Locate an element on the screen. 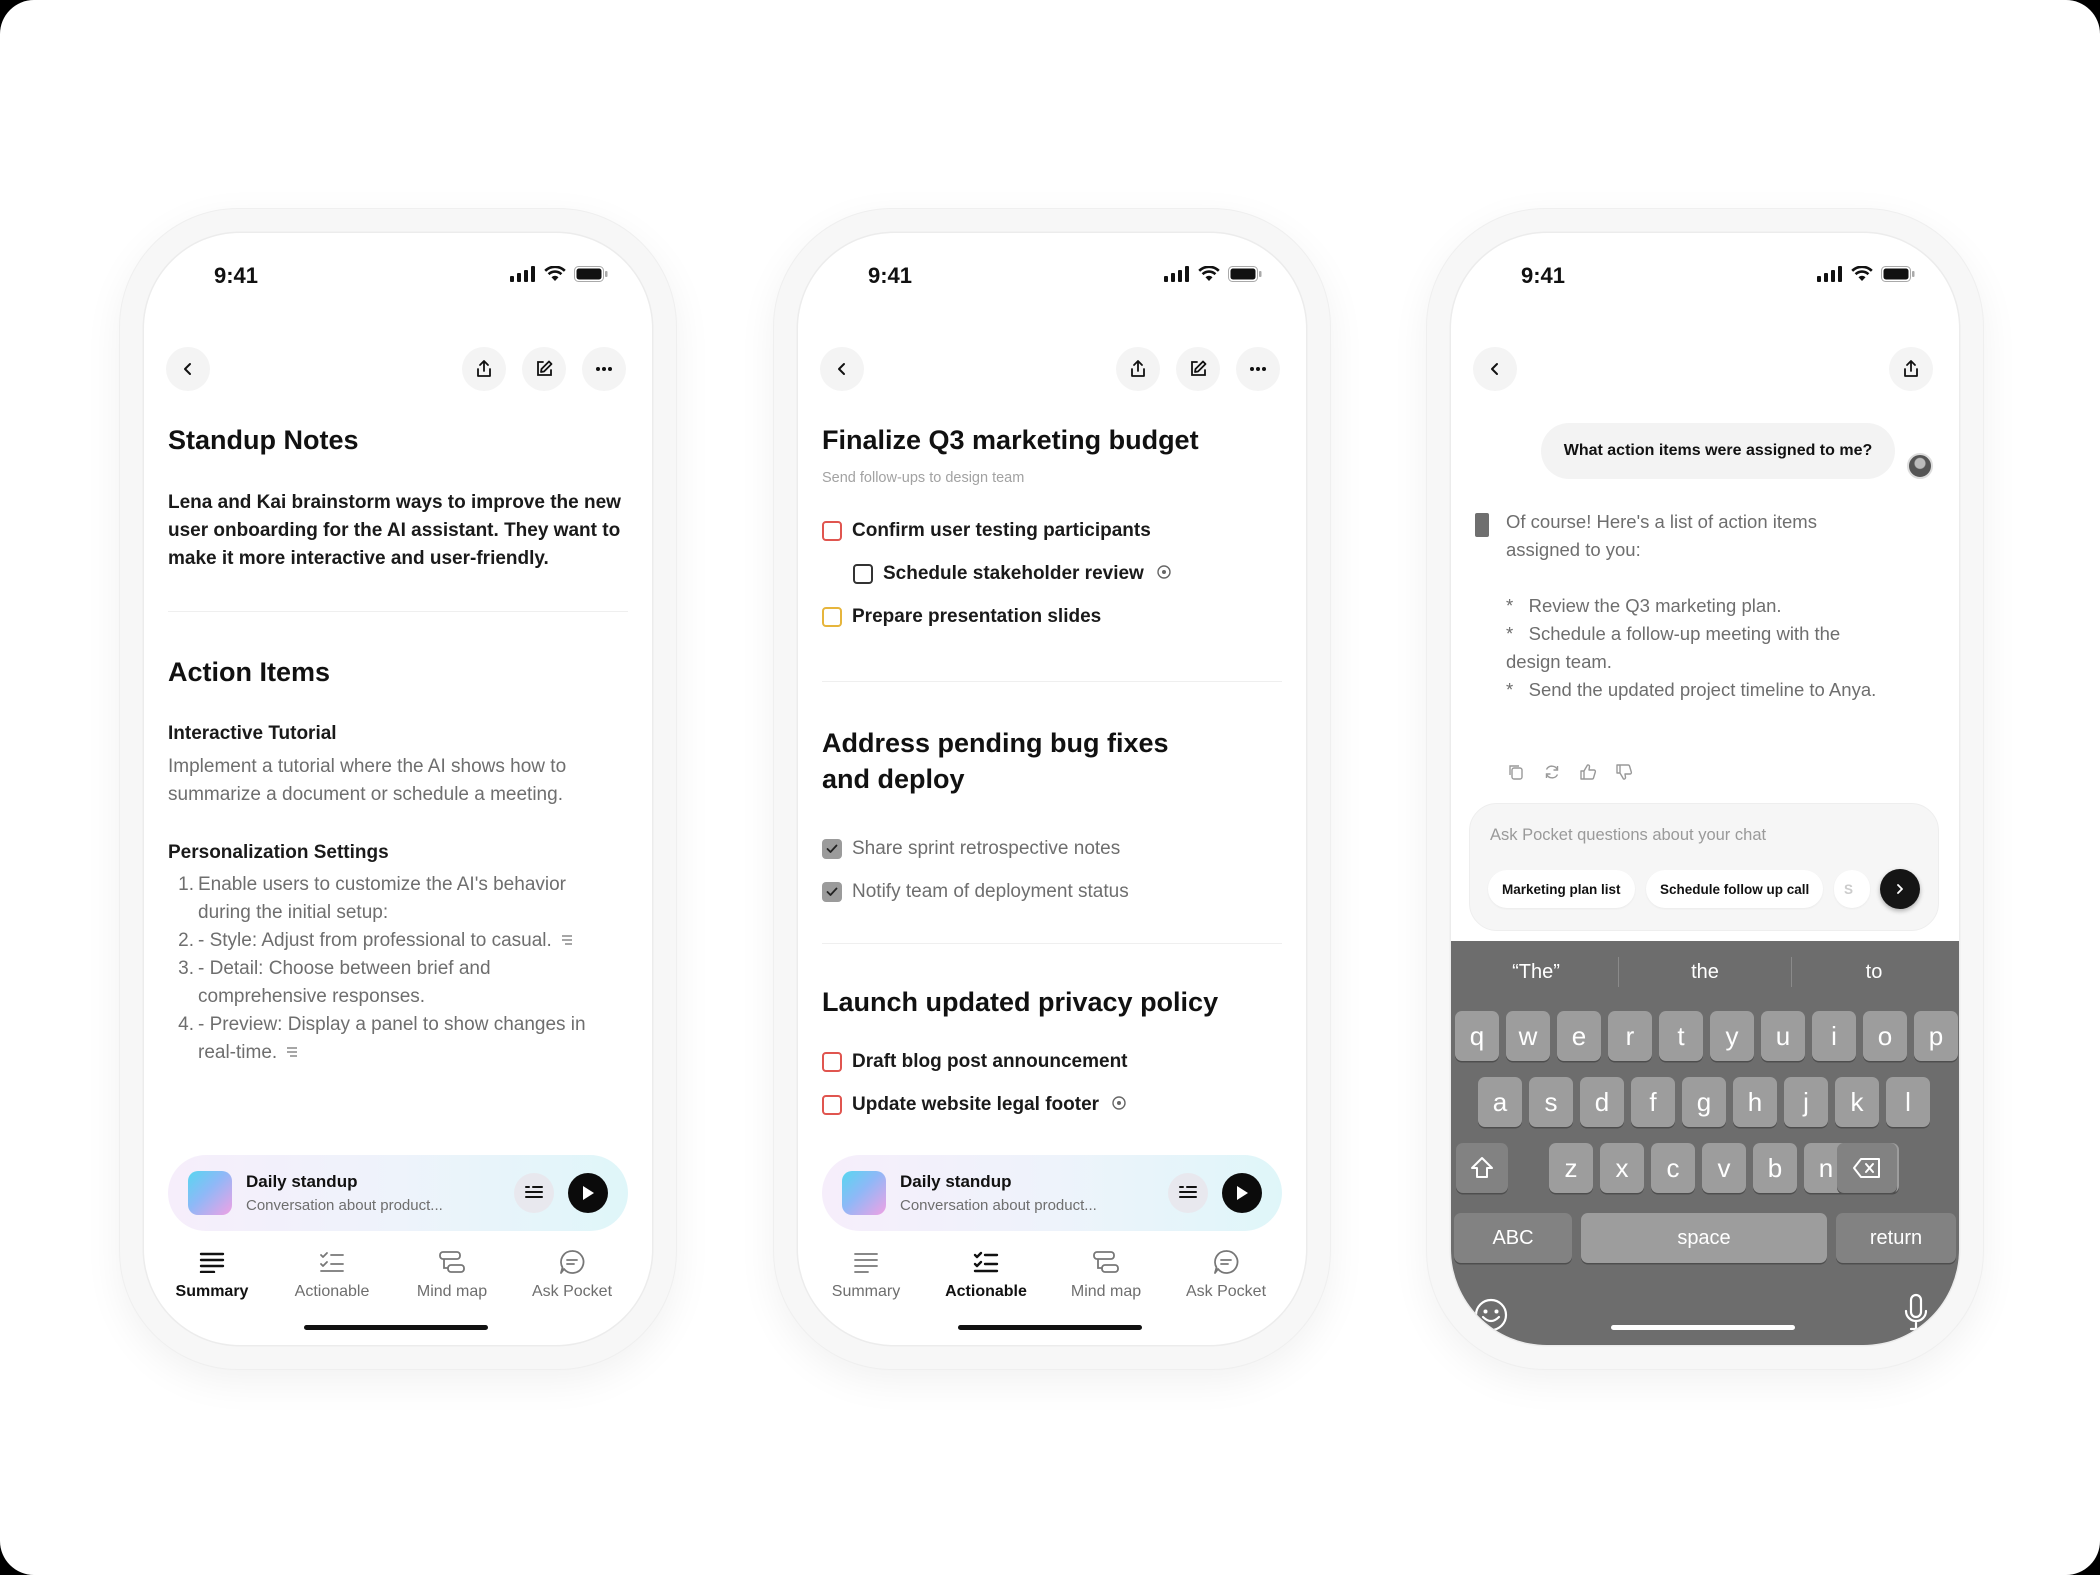 This screenshot has height=1575, width=2100. copy-icon is located at coordinates (1516, 772).